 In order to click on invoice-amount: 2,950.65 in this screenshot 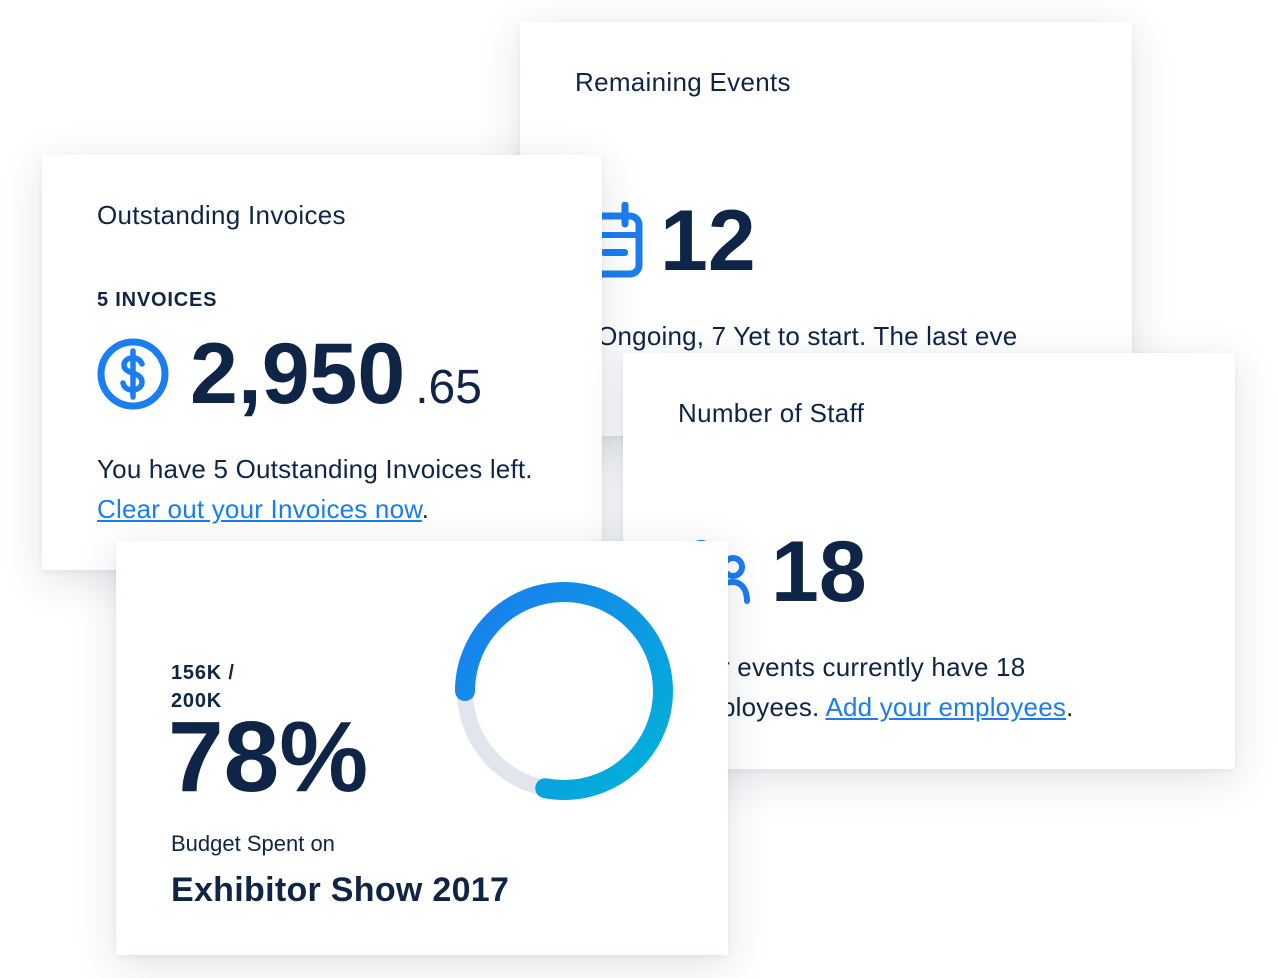, I will do `click(336, 374)`.